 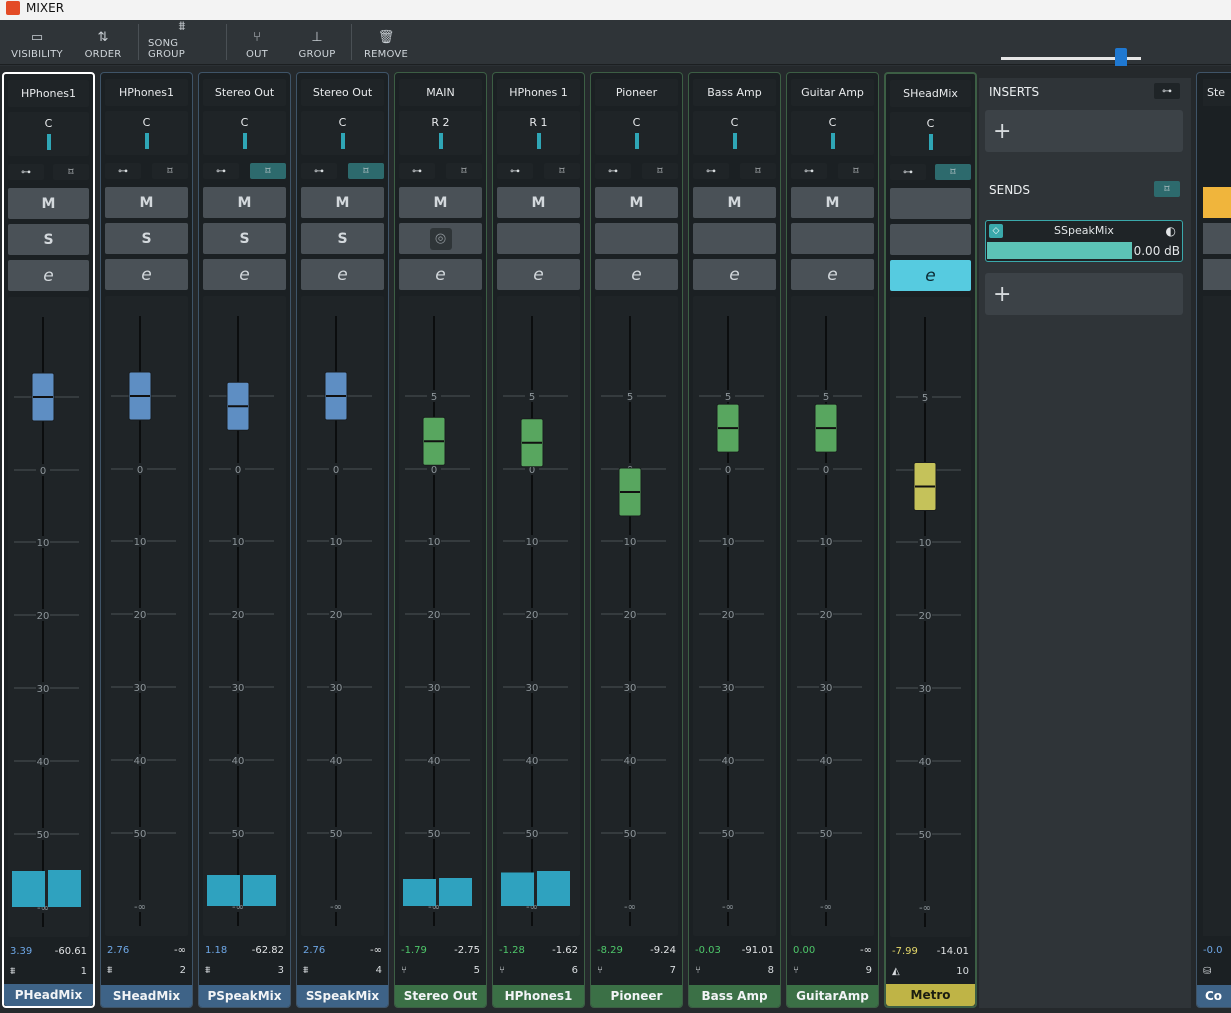 I want to click on inserts-toggle-button: ⊶, so click(x=1167, y=91).